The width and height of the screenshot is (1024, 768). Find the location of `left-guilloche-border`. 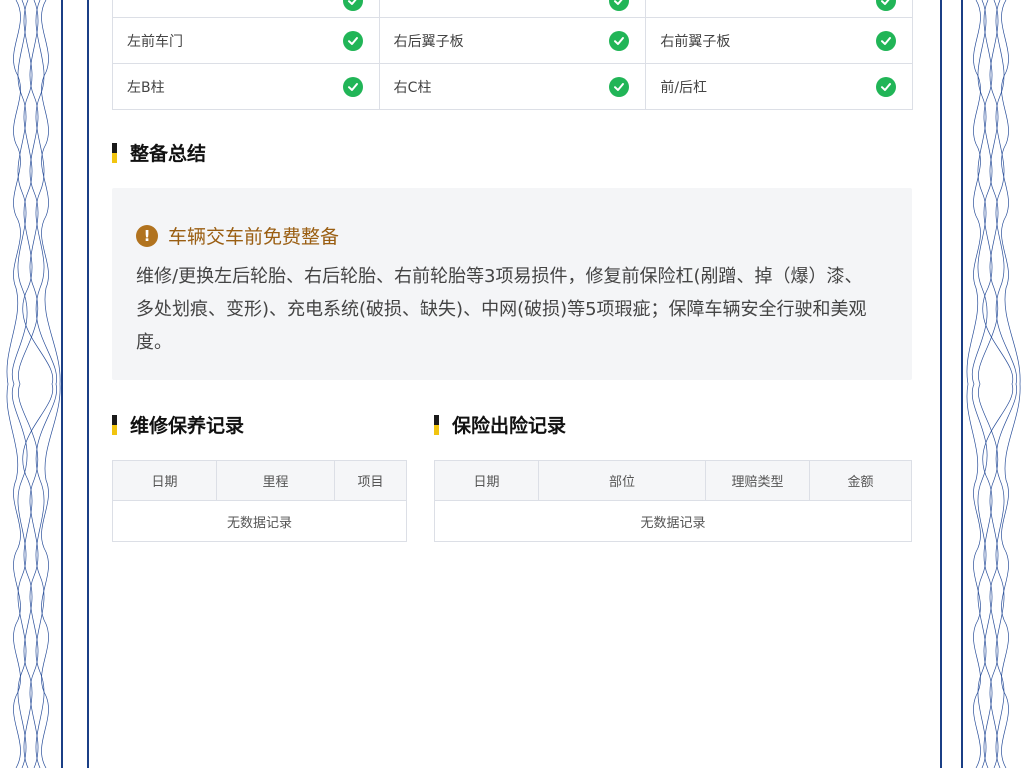

left-guilloche-border is located at coordinates (34, 384).